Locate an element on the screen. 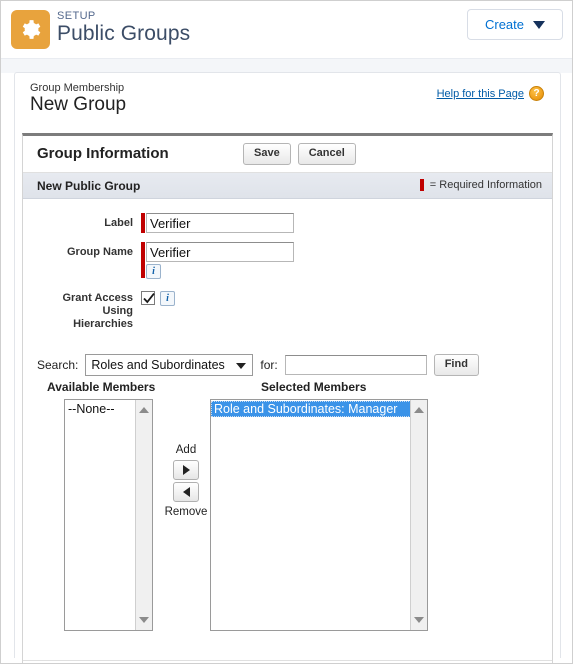 This screenshot has width=573, height=664. page-title: Public Groups is located at coordinates (124, 33).